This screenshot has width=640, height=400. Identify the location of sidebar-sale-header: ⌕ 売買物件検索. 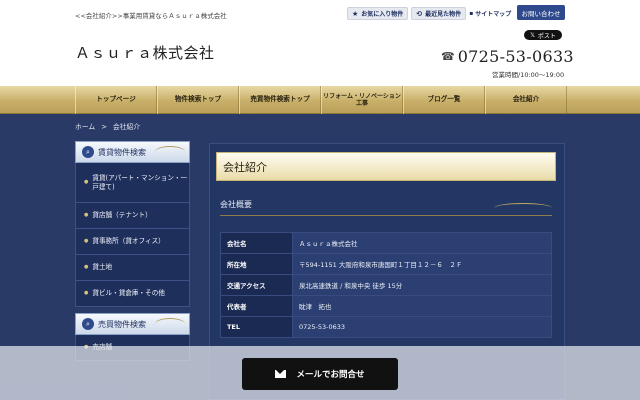
(132, 324).